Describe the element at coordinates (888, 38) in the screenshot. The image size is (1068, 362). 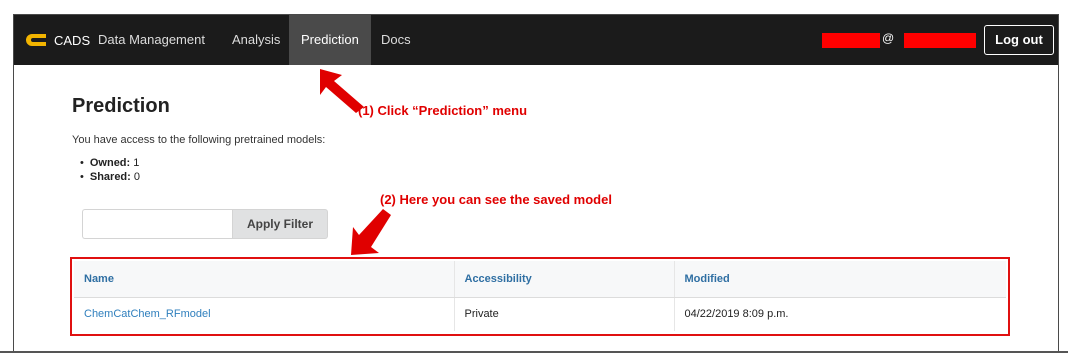
I see `user-at-sign: @` at that location.